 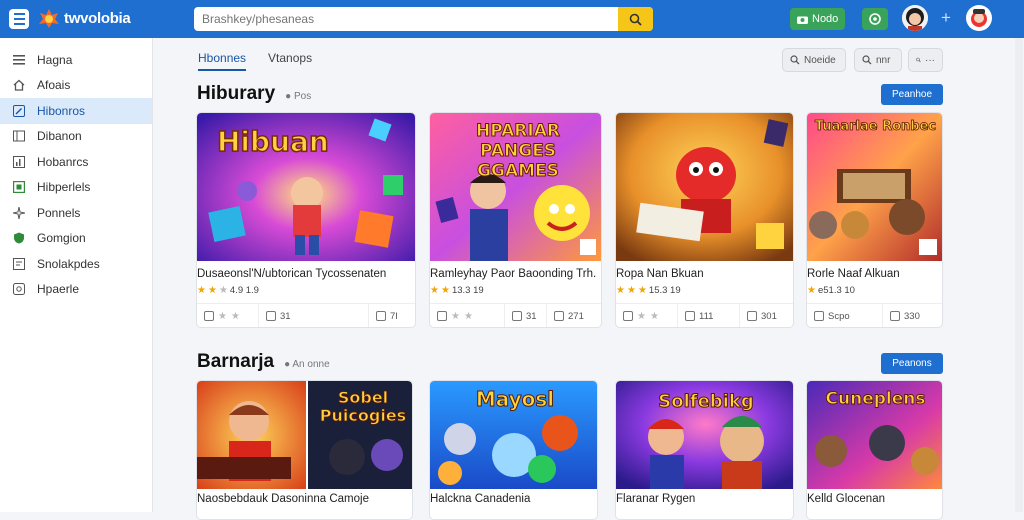 I want to click on scope-button: Scpo, so click(x=845, y=315).